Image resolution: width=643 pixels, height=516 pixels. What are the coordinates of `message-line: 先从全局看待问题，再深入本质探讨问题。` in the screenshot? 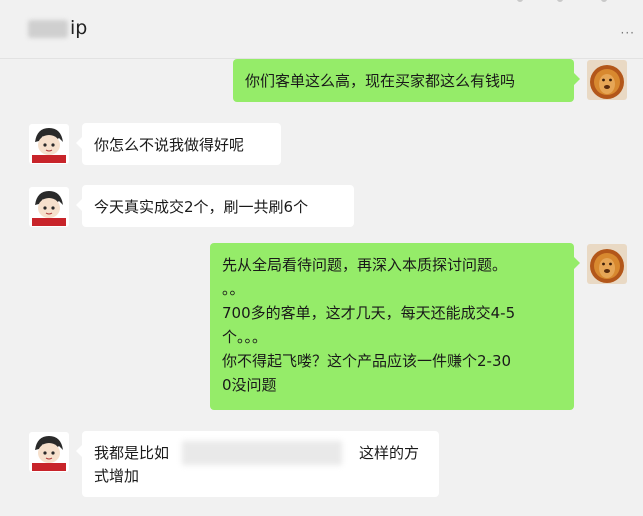 It's located at (365, 265).